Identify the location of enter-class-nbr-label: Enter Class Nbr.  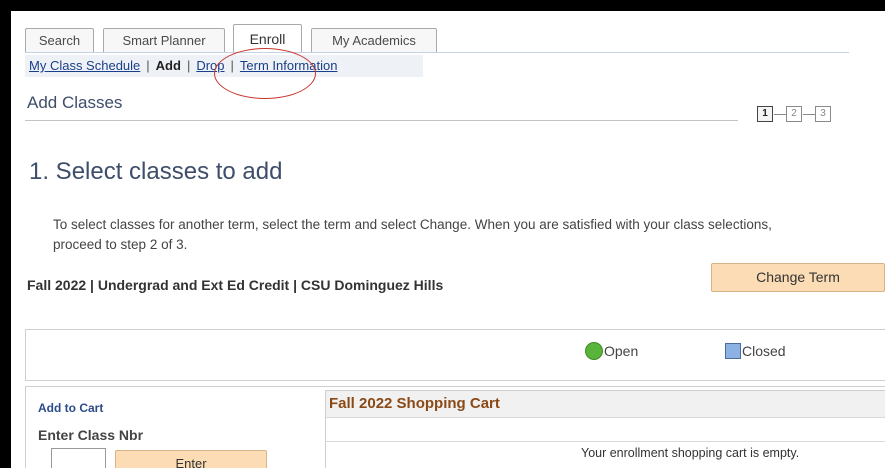
(91, 435).